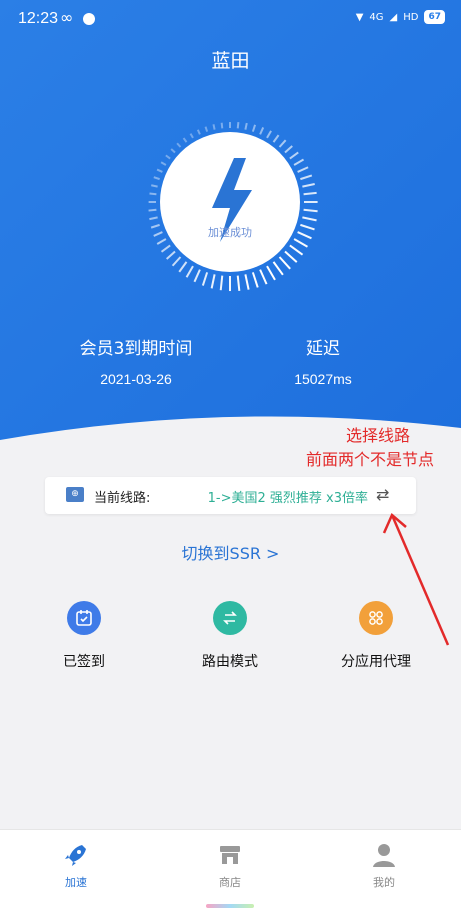  Describe the element at coordinates (393, 17) in the screenshot. I see `signal-icon: ◢` at that location.